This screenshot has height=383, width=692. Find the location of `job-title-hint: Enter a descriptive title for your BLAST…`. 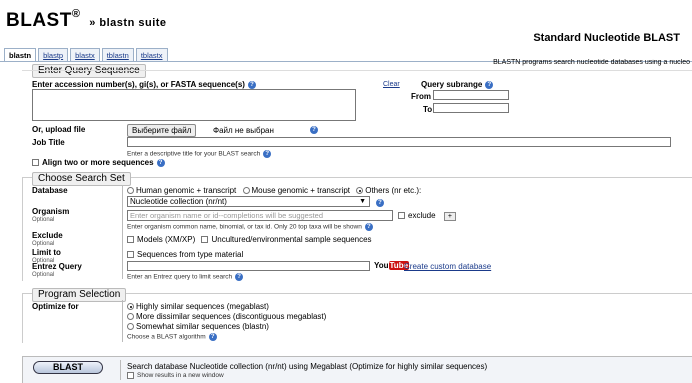

job-title-hint: Enter a descriptive title for your BLAST… is located at coordinates (199, 154).